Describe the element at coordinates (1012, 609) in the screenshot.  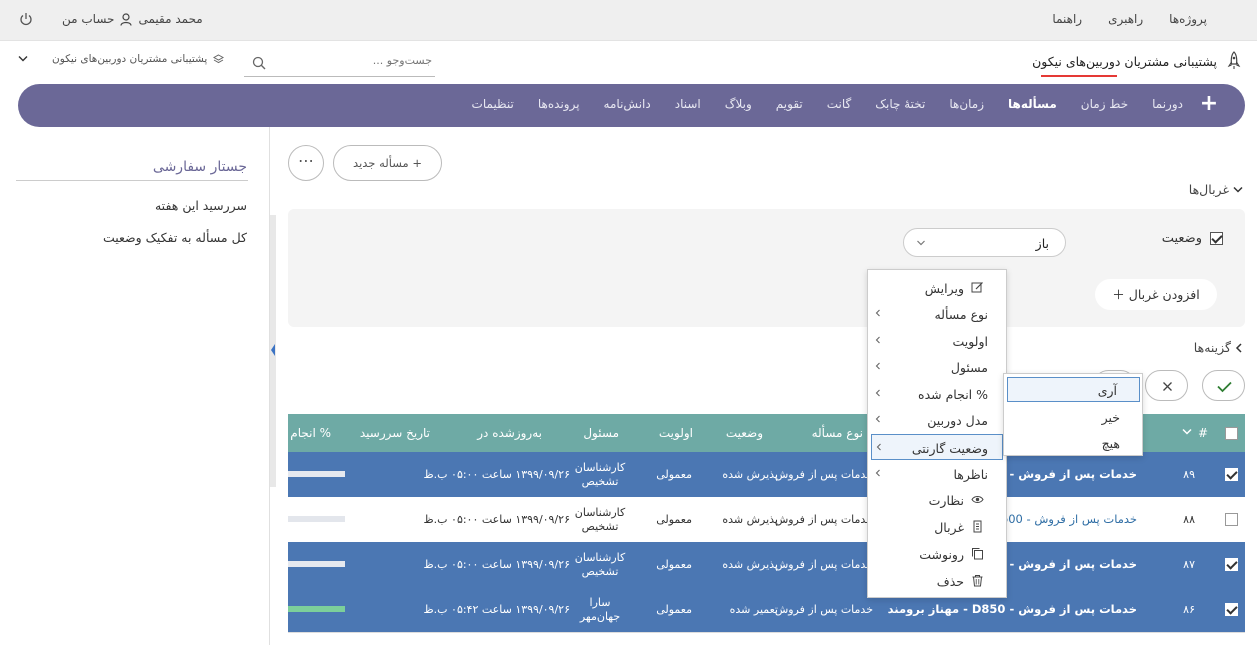
I see `issue-title: خدمات پس از فروش - D850 - مهناز برومند` at that location.